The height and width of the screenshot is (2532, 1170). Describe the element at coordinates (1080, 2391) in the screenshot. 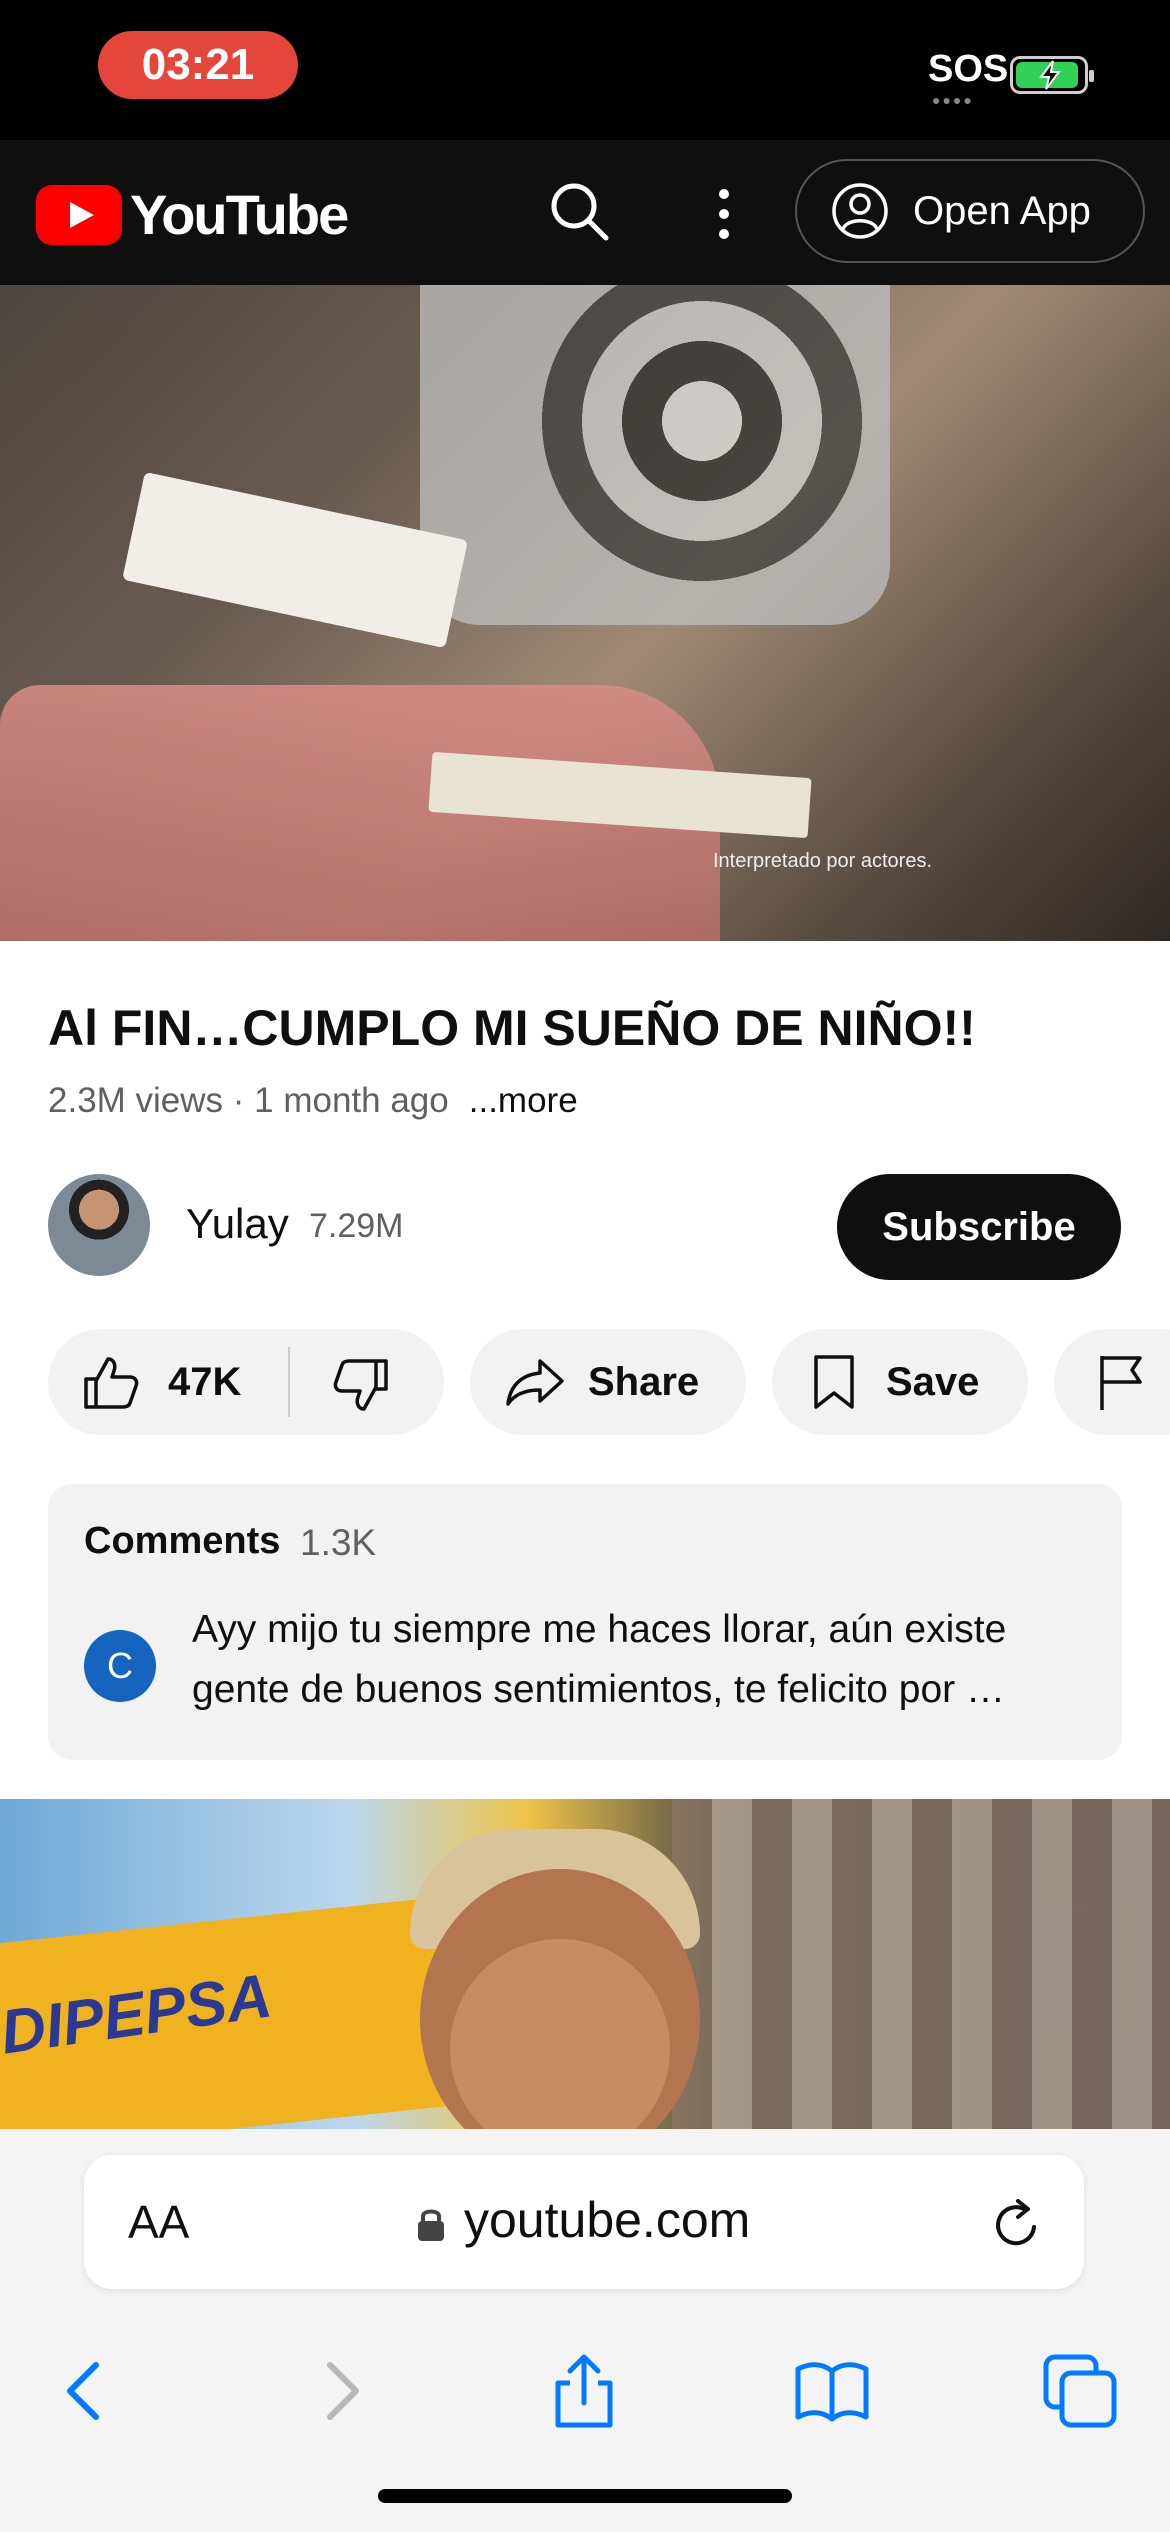

I see `tabs-icon` at that location.